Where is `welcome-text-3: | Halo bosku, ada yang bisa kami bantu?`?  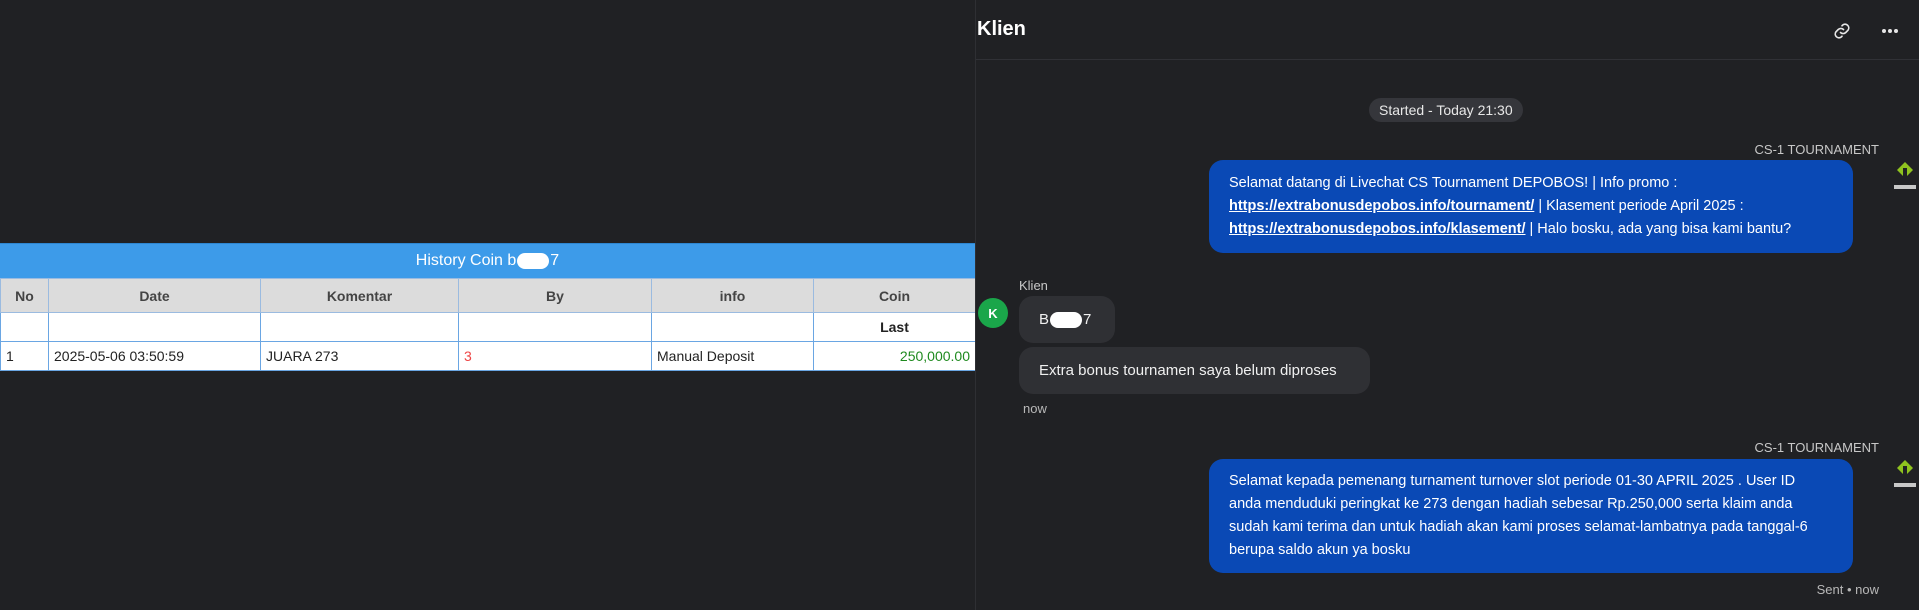 welcome-text-3: | Halo bosku, ada yang bisa kami bantu? is located at coordinates (1658, 229).